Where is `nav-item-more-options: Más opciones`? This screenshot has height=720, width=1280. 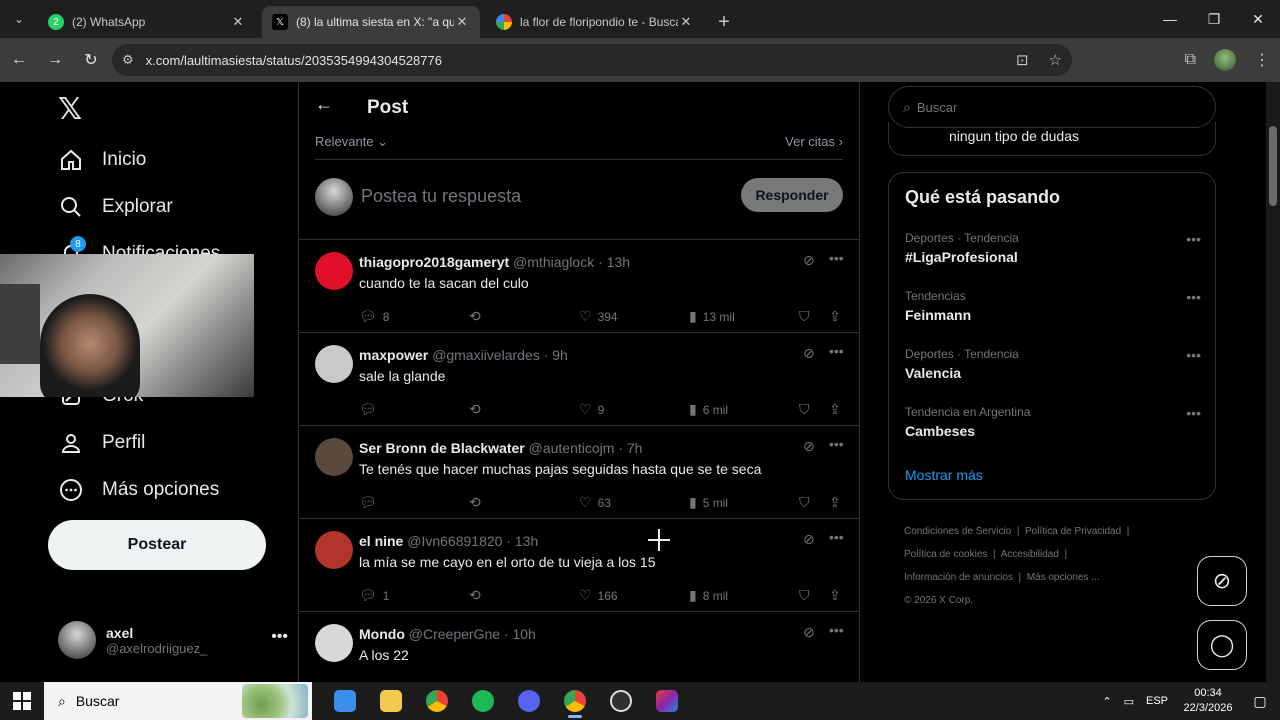 nav-item-more-options: Más opciones is located at coordinates (138, 490).